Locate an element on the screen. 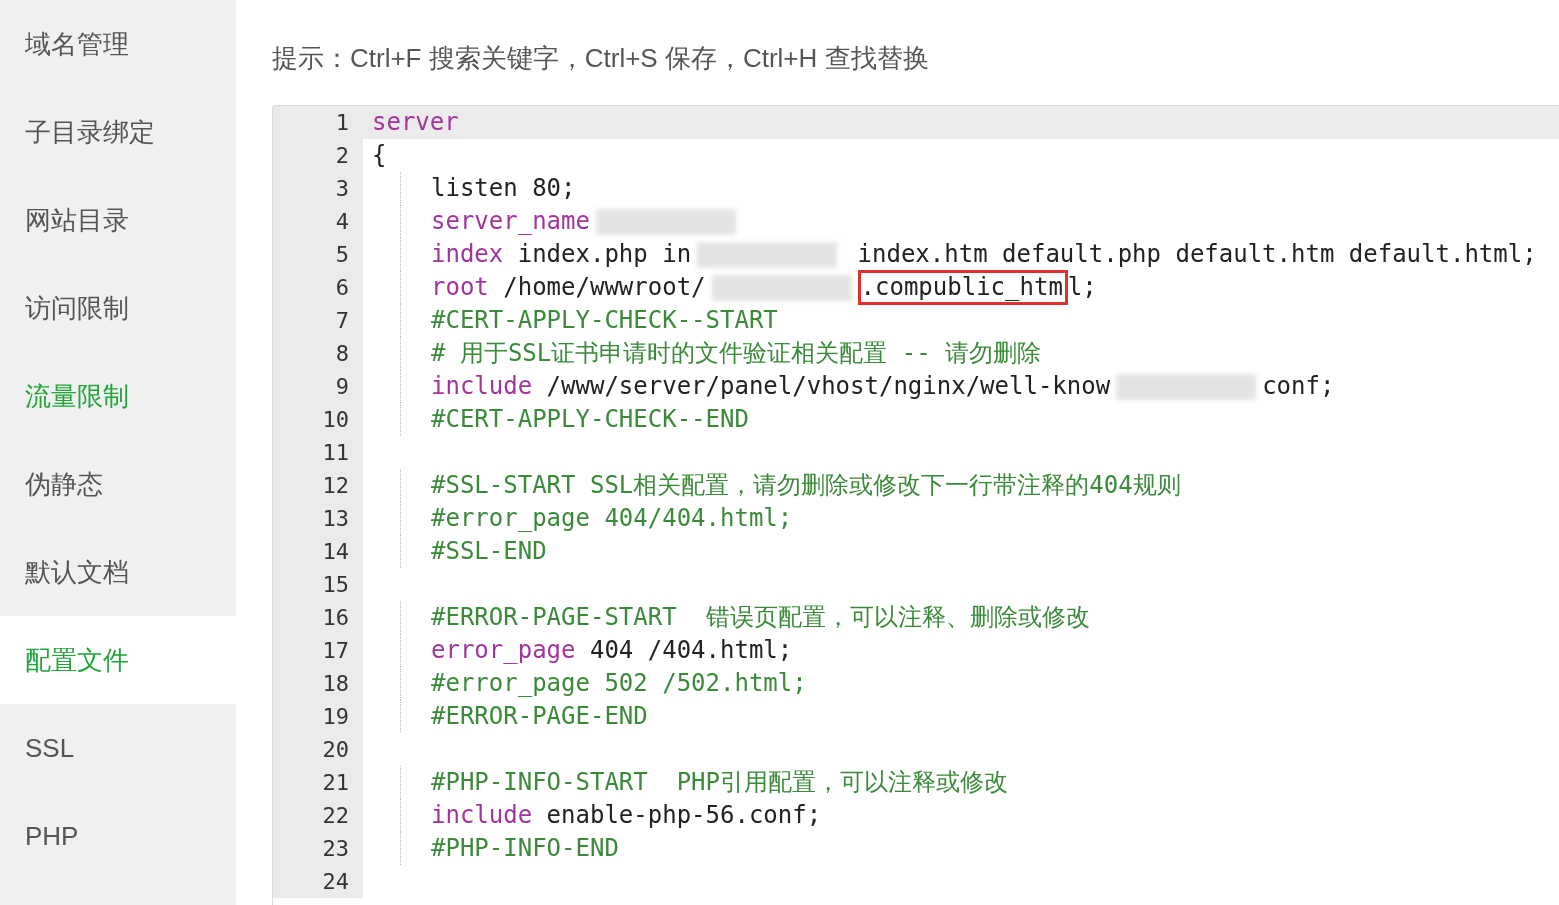 This screenshot has height=905, width=1559. line-number: 14 is located at coordinates (335, 551).